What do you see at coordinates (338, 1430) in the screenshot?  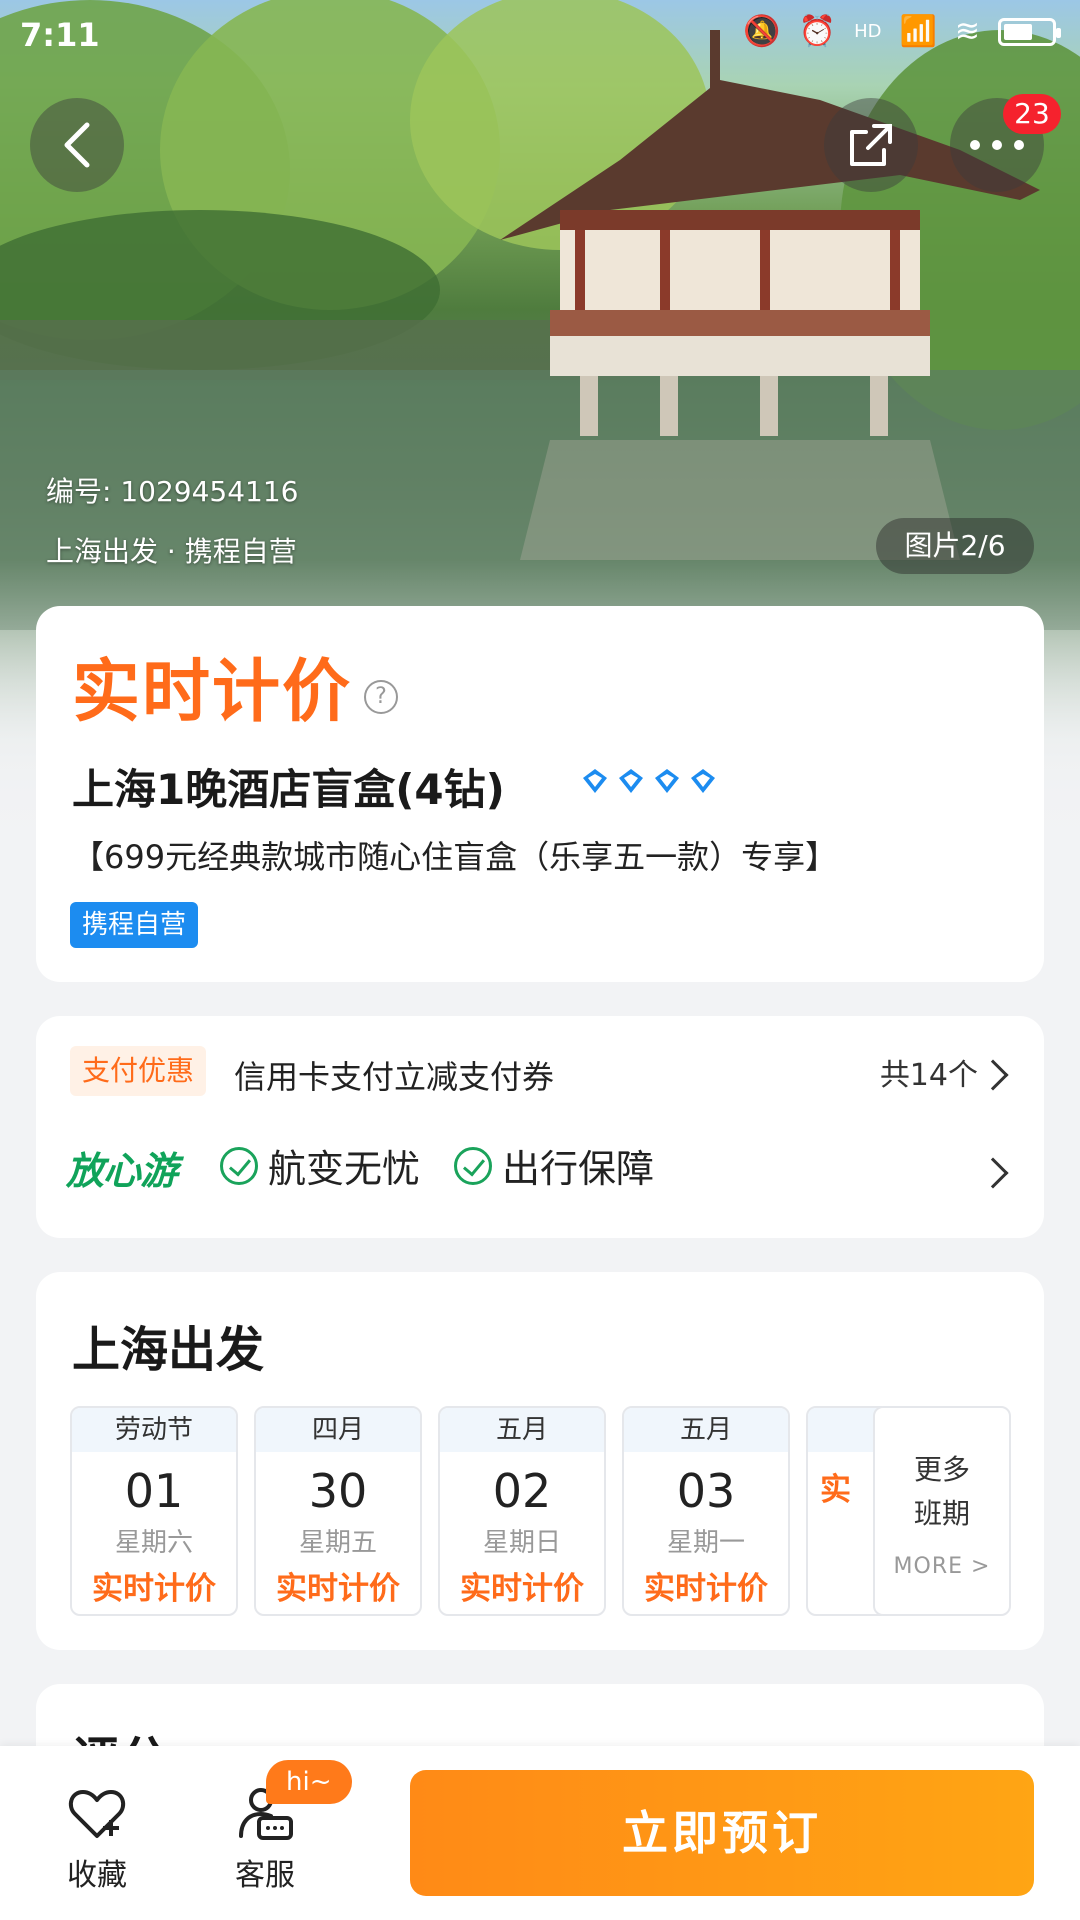 I see `date-month-label: 四月` at bounding box center [338, 1430].